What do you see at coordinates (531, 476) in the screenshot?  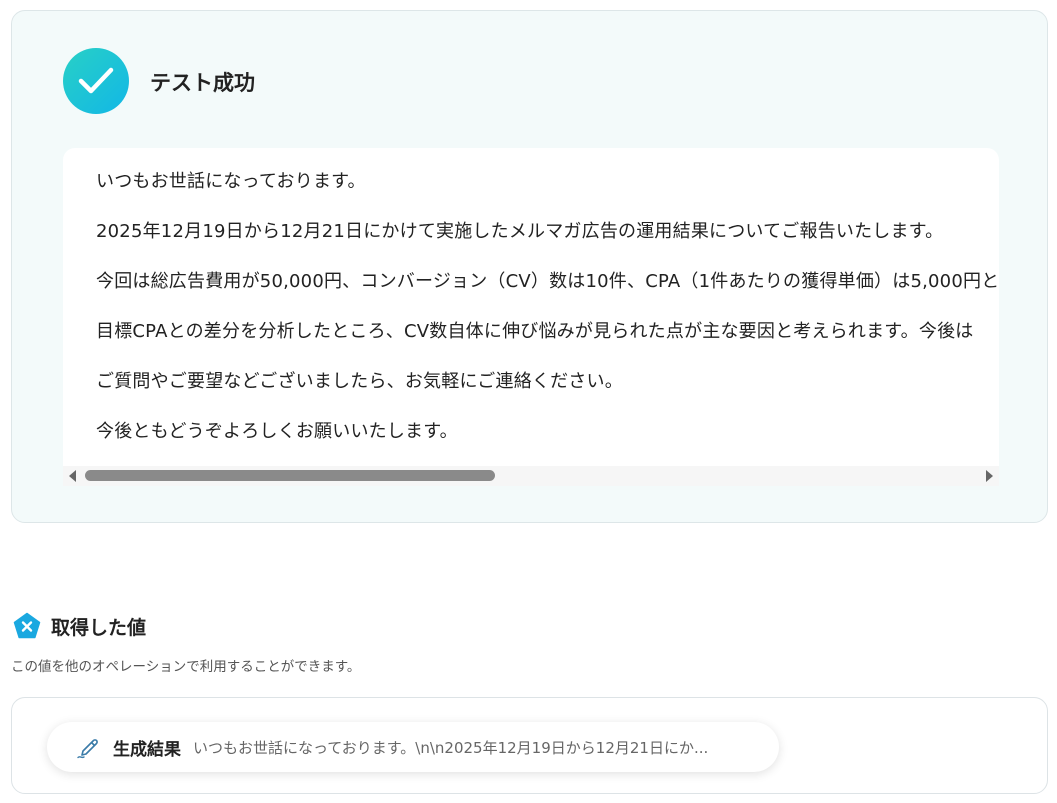 I see `horizontal-scrollbar` at bounding box center [531, 476].